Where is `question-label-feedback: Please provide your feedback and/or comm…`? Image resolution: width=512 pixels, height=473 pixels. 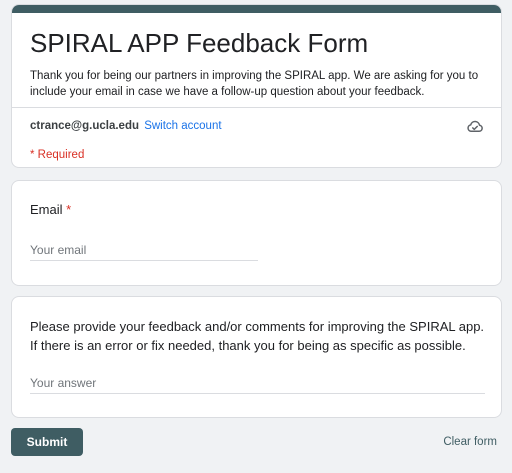
question-label-feedback: Please provide your feedback and/or comm… is located at coordinates (257, 336).